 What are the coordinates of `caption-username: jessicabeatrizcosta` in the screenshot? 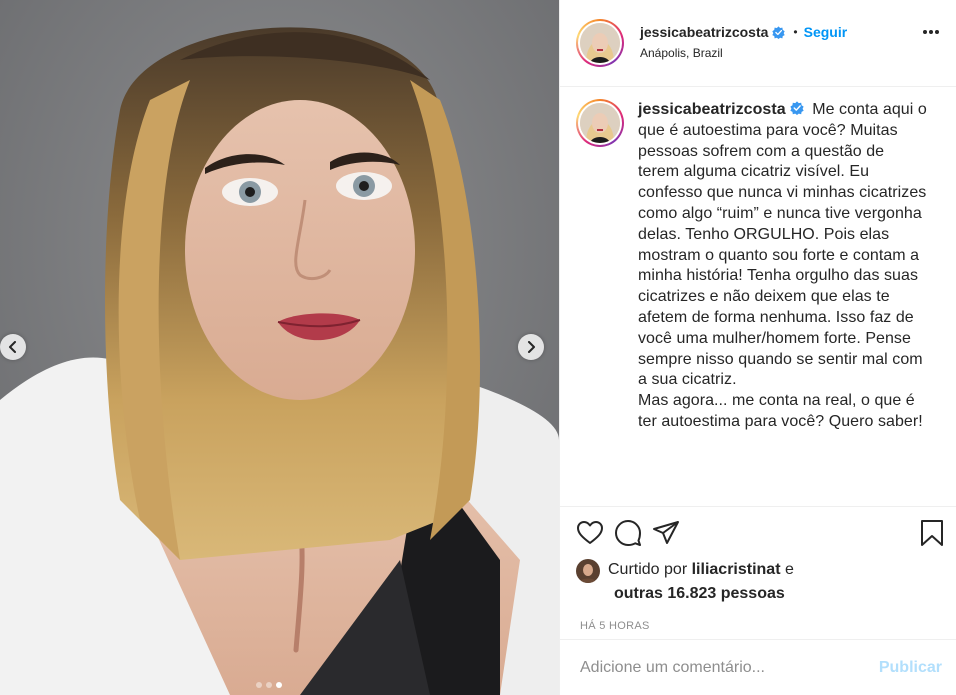 It's located at (712, 109).